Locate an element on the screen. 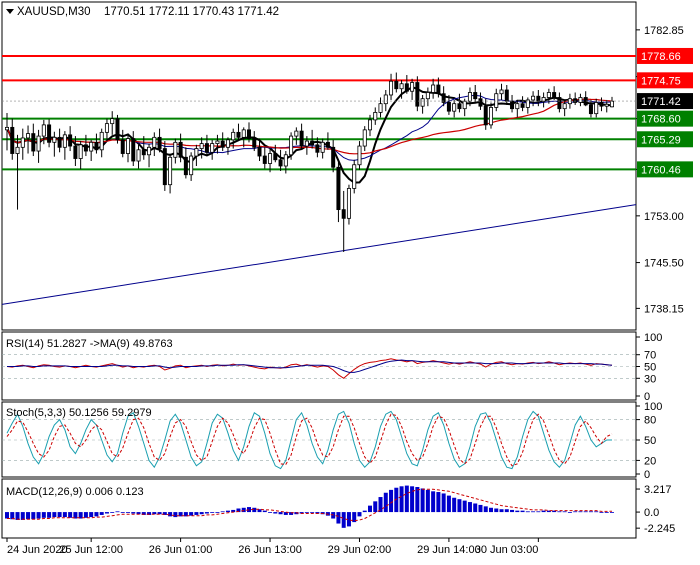 Image resolution: width=700 pixels, height=565 pixels. collapse-triangle-icon is located at coordinates (10, 11).